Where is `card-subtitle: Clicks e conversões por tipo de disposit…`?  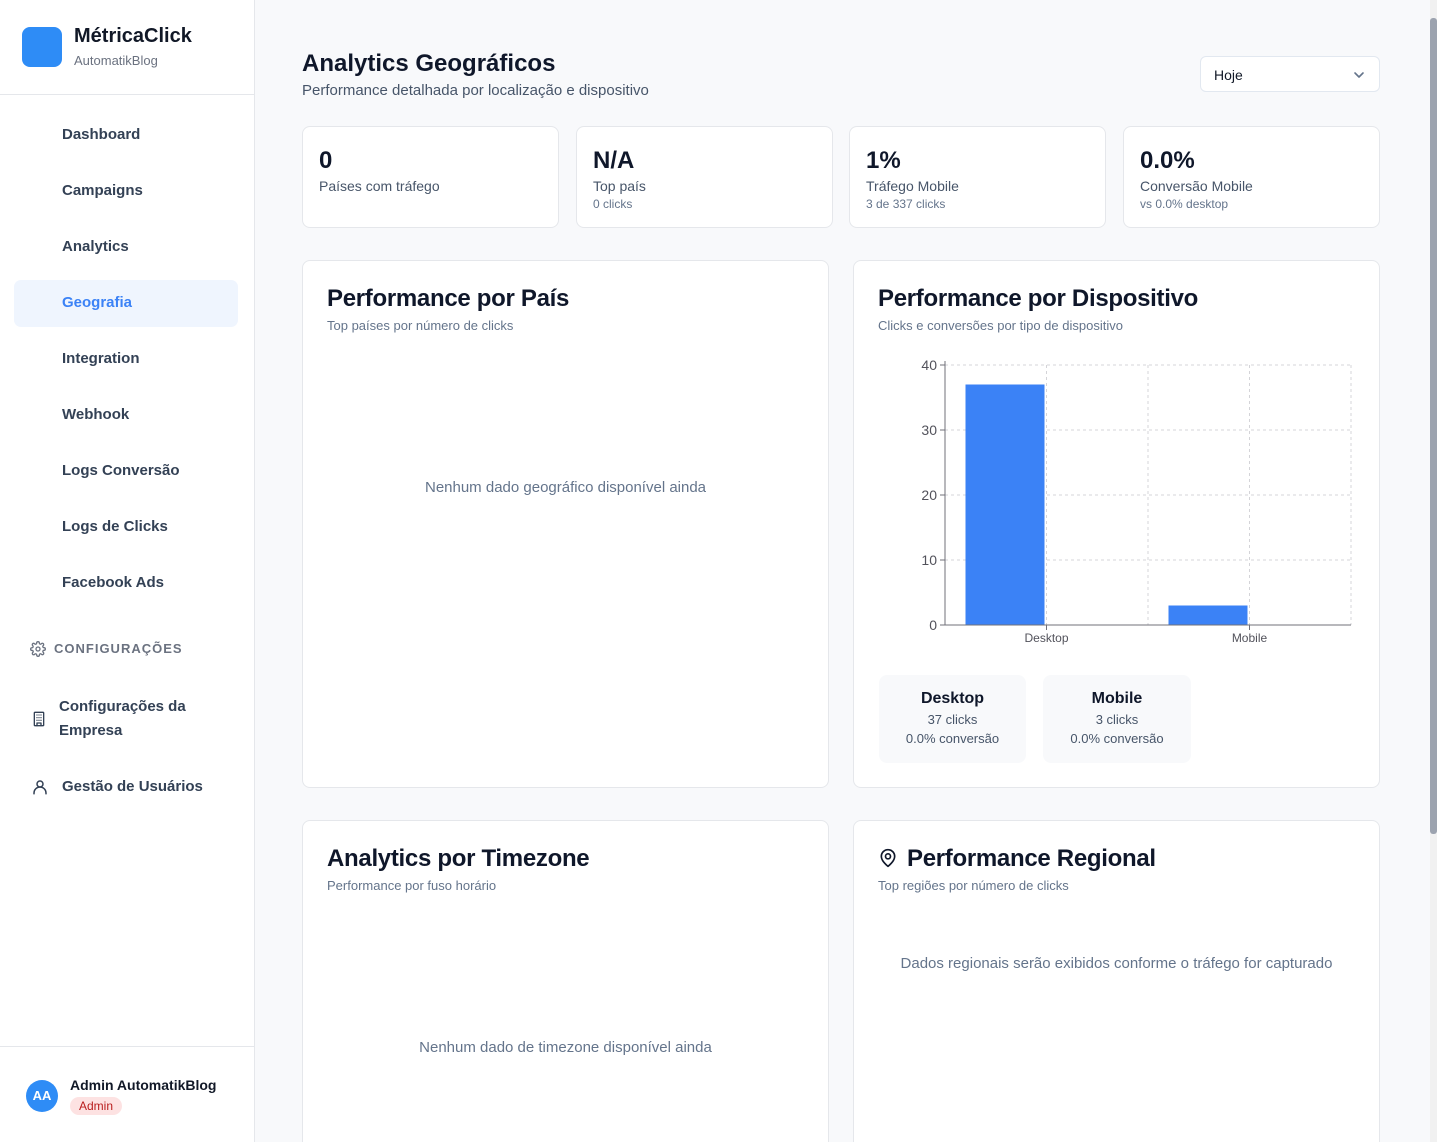 card-subtitle: Clicks e conversões por tipo de disposit… is located at coordinates (1000, 325).